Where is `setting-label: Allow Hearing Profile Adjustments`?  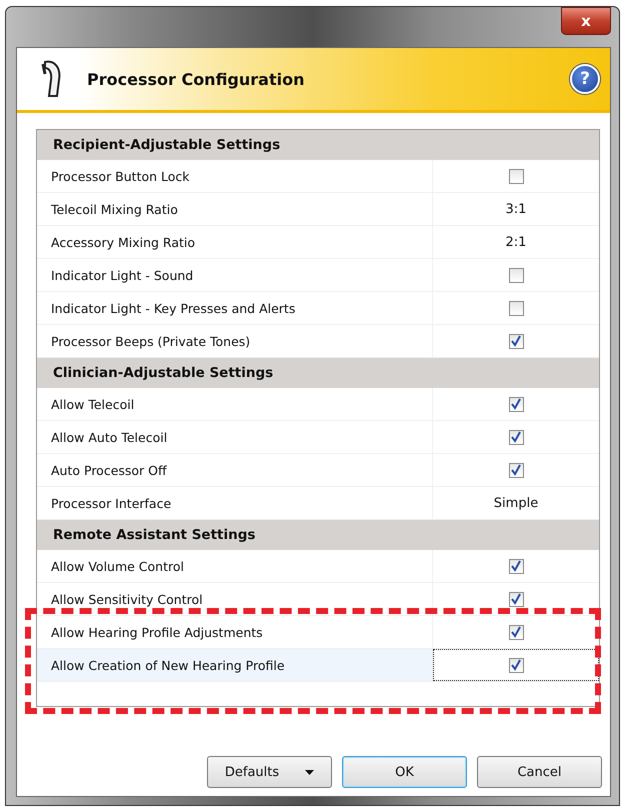 setting-label: Allow Hearing Profile Adjustments is located at coordinates (235, 632).